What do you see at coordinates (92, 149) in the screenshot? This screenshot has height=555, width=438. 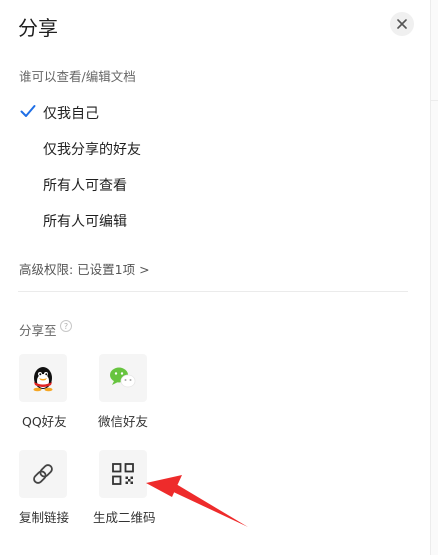 I see `option-shared-friends: 仅我分享的好友` at bounding box center [92, 149].